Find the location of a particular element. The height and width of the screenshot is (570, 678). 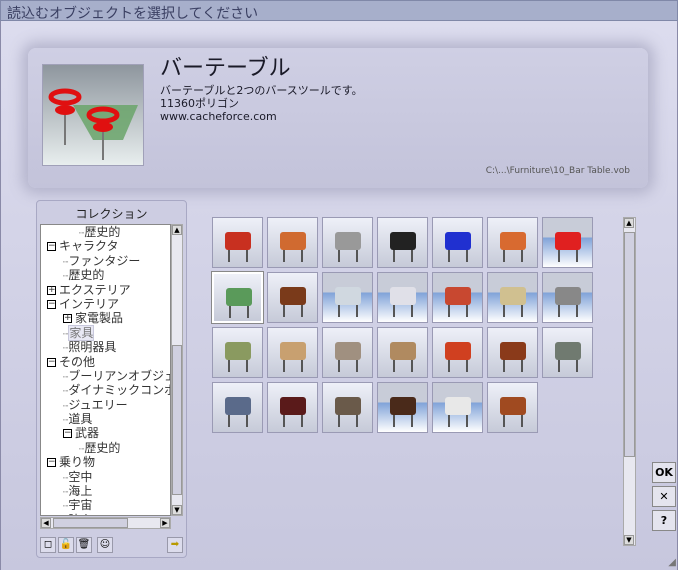

thumbnail-tv-stand is located at coordinates (402, 407).